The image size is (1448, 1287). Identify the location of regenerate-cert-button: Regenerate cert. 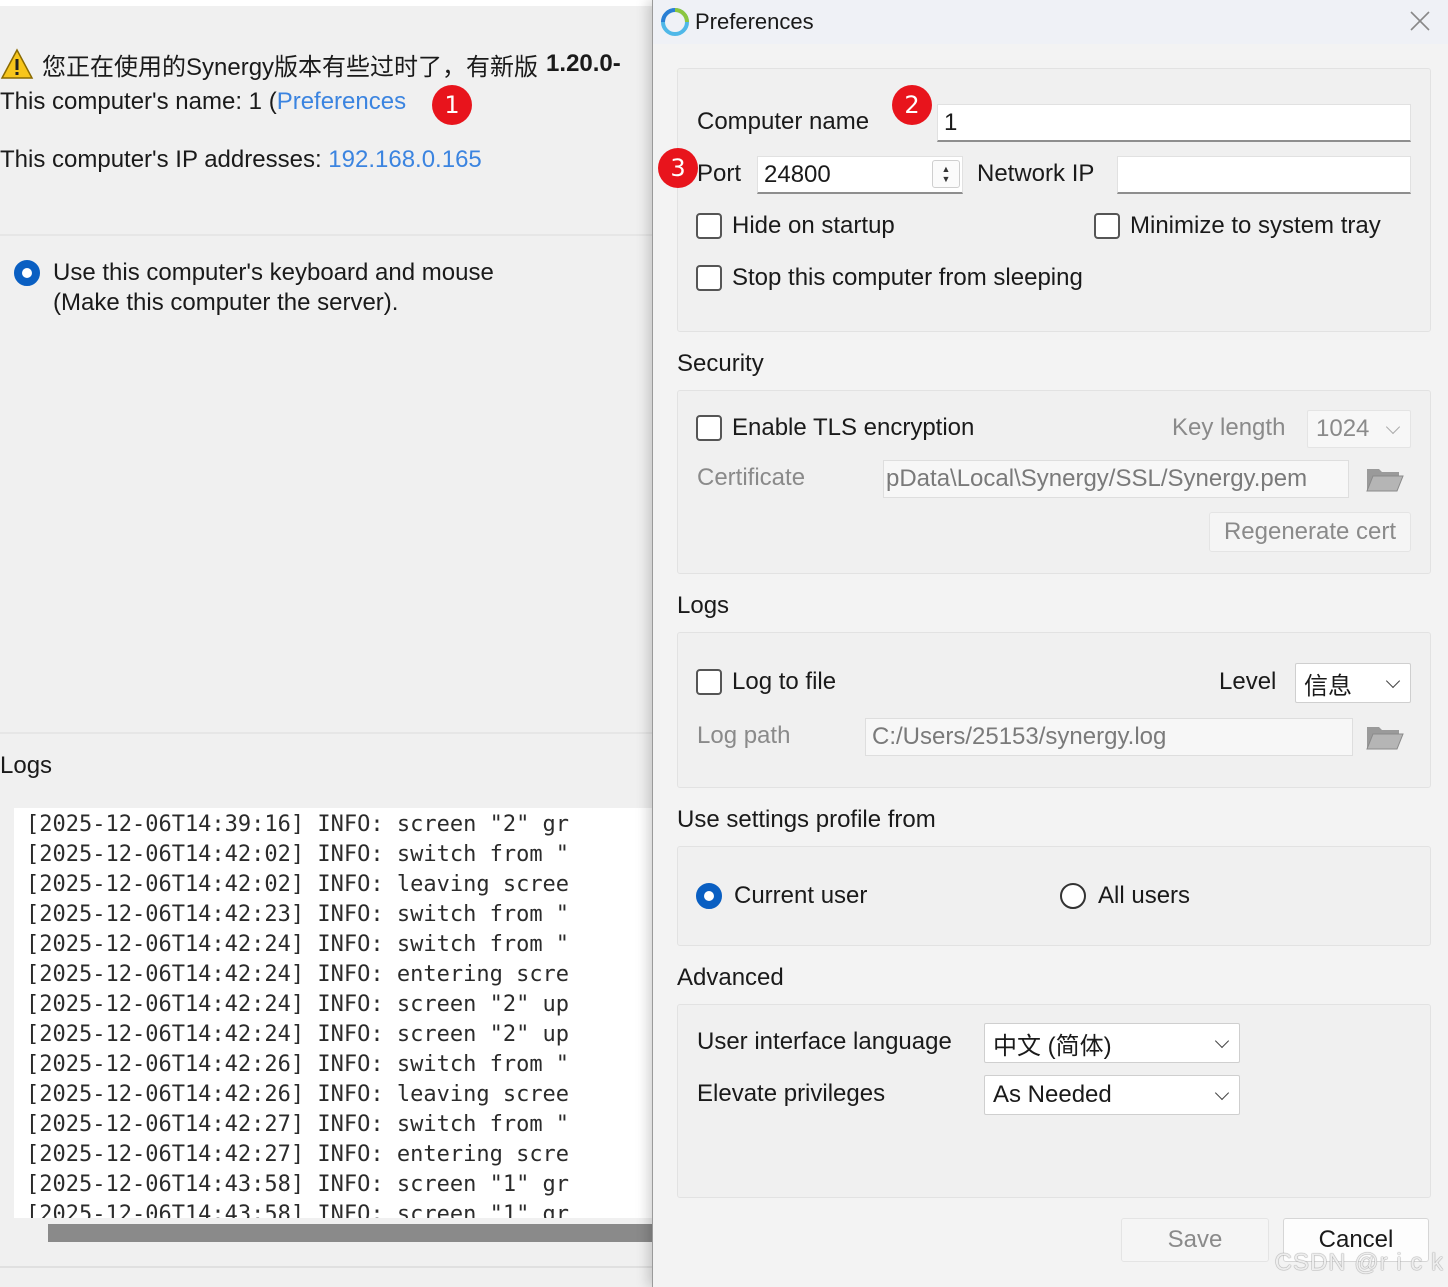
(1310, 532).